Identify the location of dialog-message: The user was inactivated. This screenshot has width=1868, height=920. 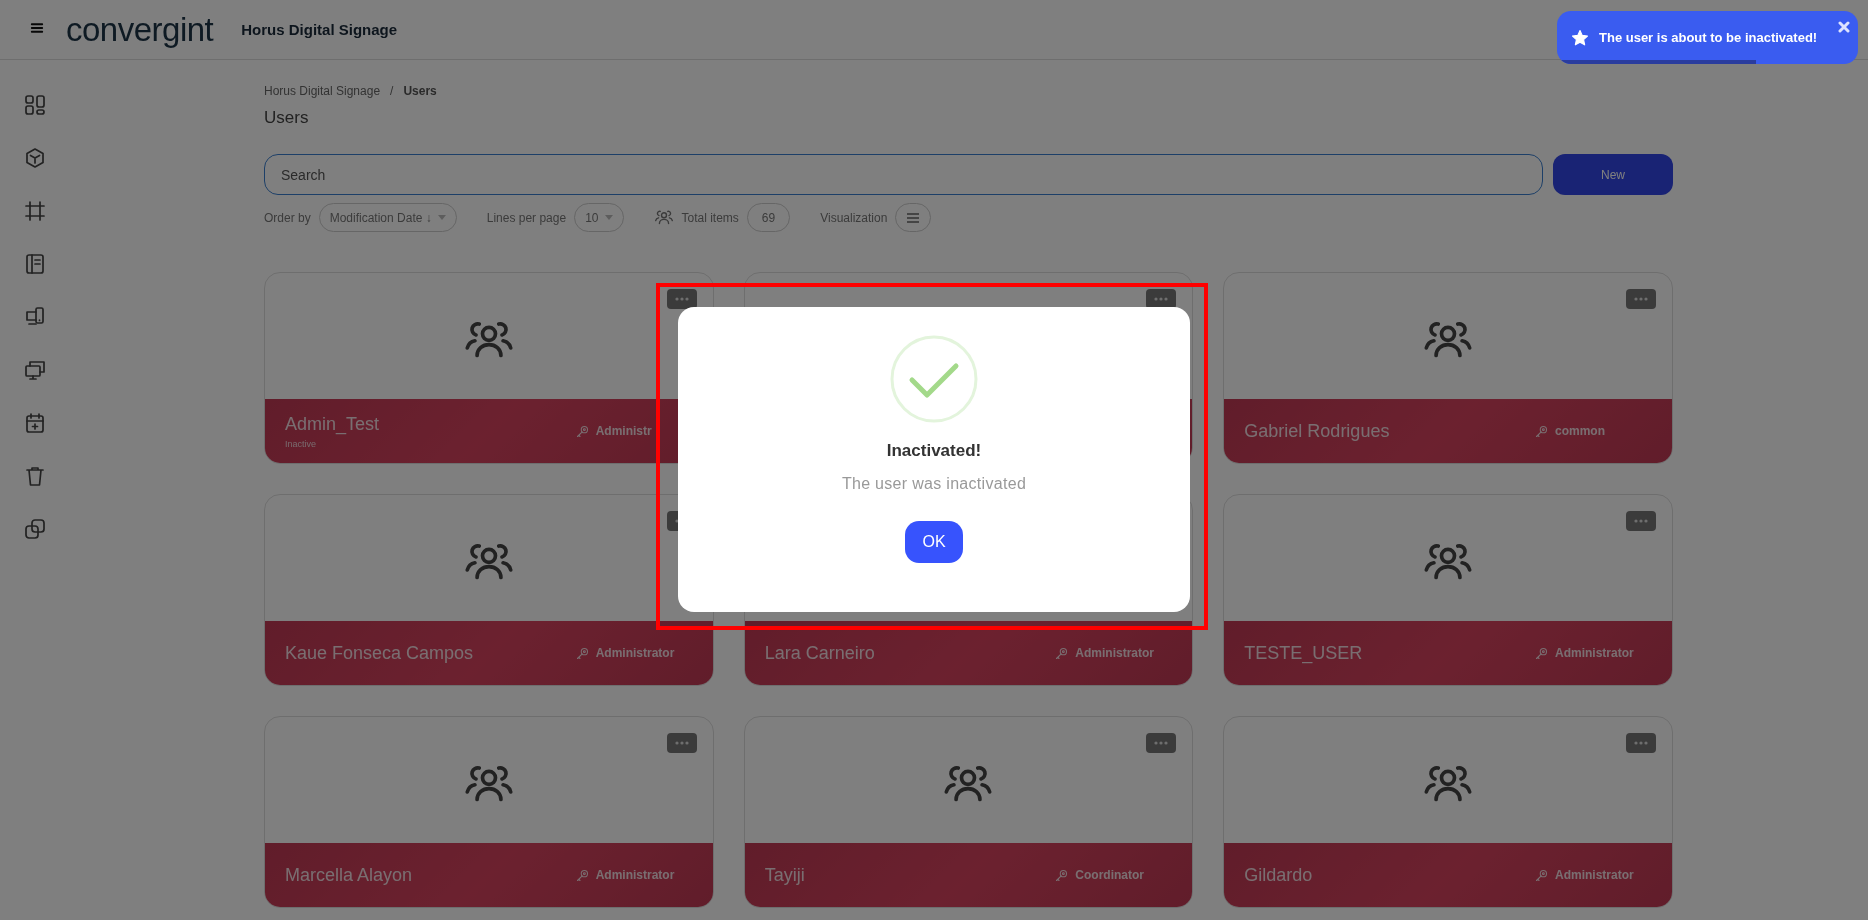
(934, 484).